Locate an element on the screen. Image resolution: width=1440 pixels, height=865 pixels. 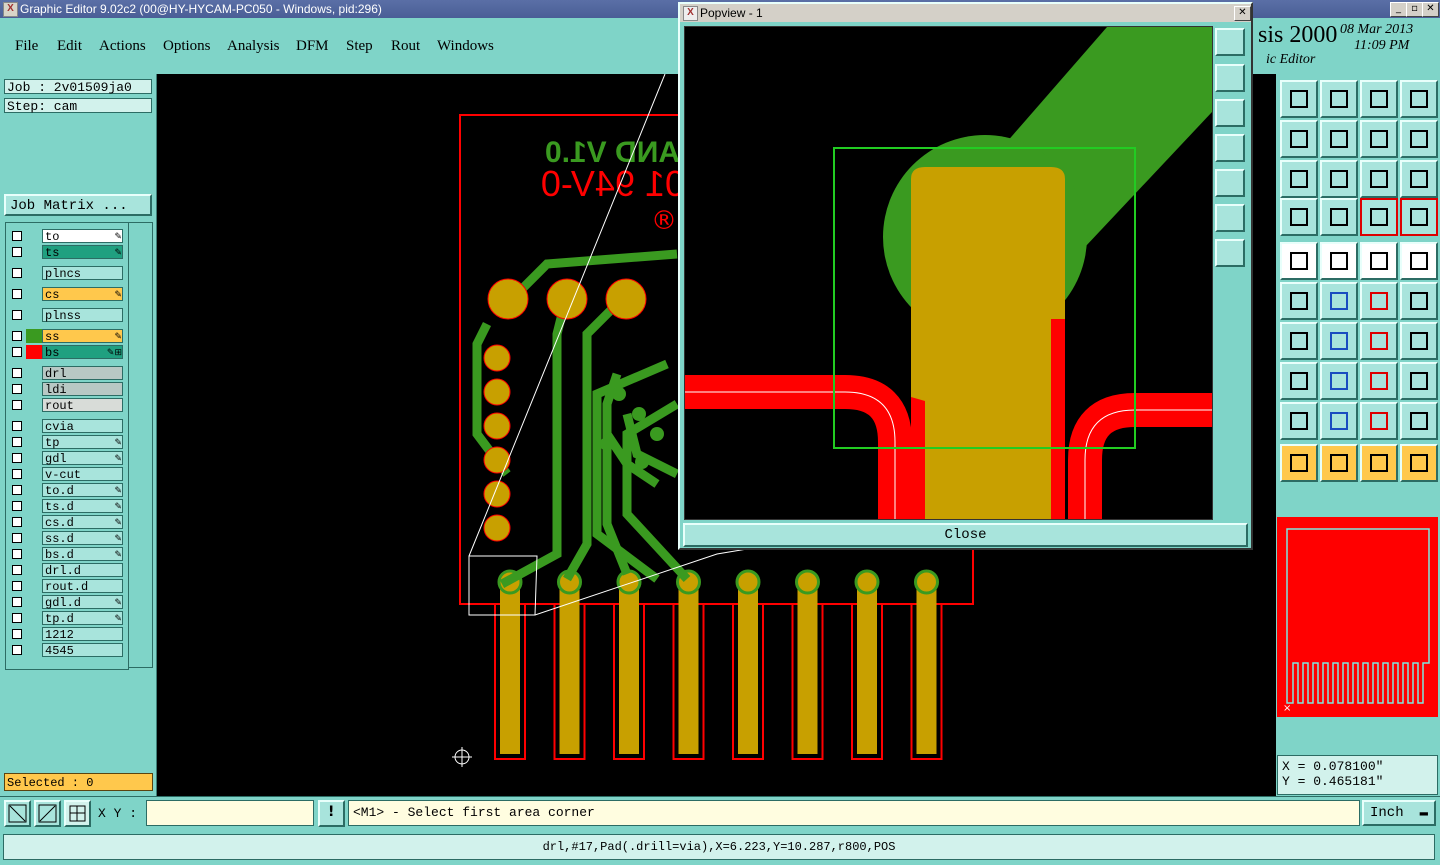
grid-tool-button is located at coordinates (1339, 217).